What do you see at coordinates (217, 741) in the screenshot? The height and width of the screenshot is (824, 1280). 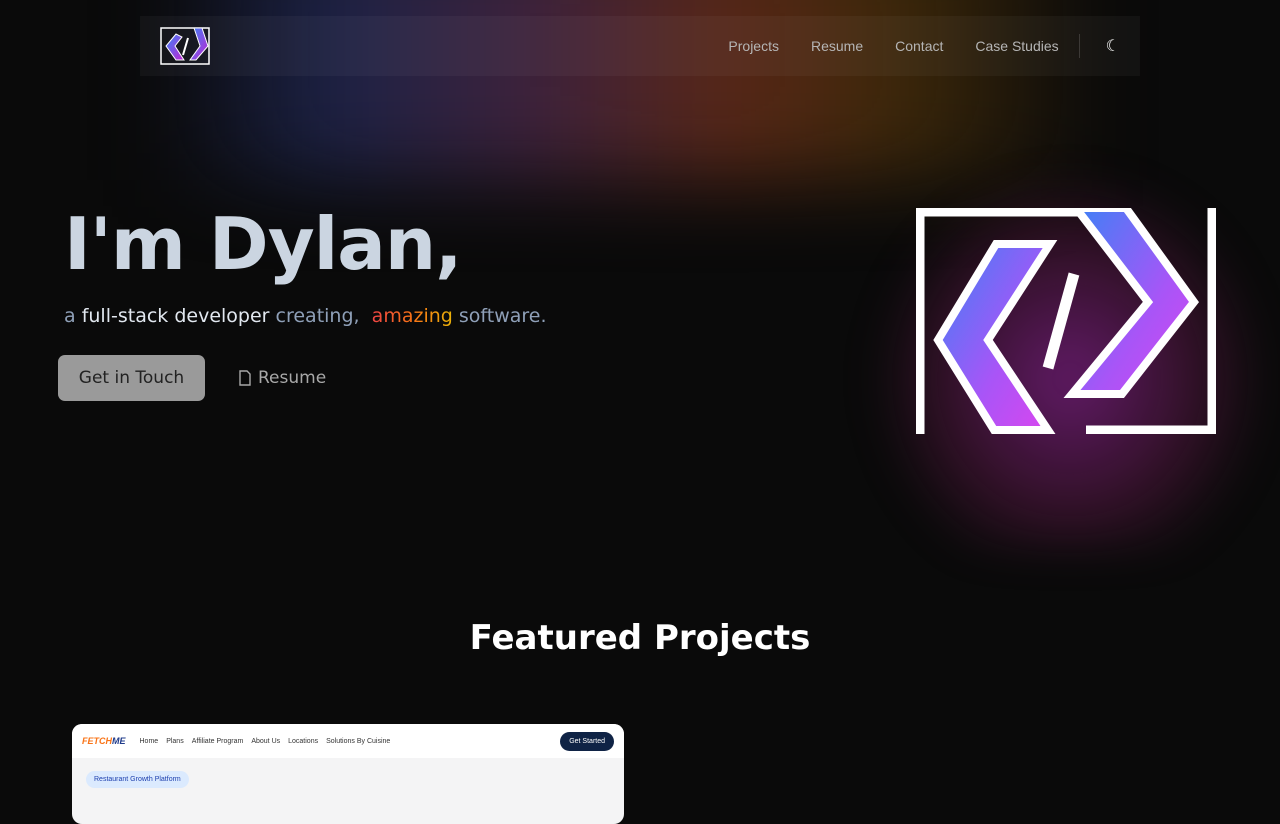 I see `preview-nav-item: Affiliate Program` at bounding box center [217, 741].